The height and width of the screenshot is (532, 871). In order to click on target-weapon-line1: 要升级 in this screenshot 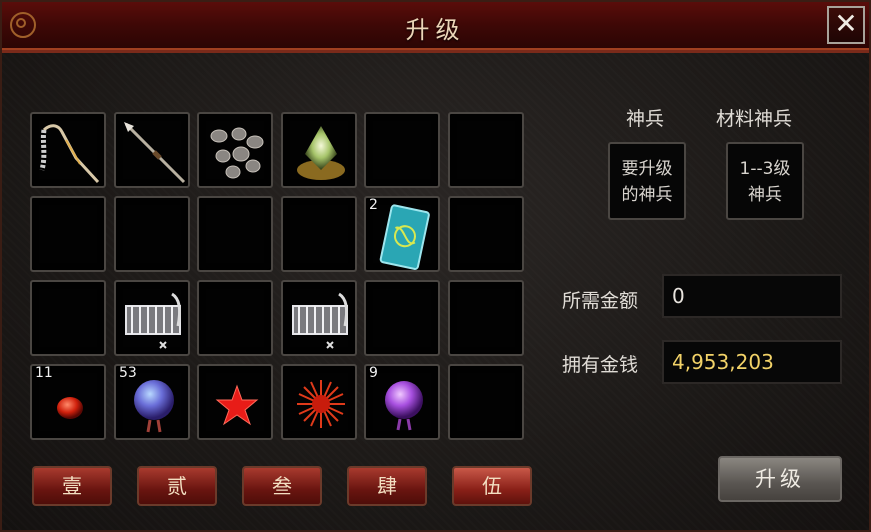, I will do `click(647, 169)`.